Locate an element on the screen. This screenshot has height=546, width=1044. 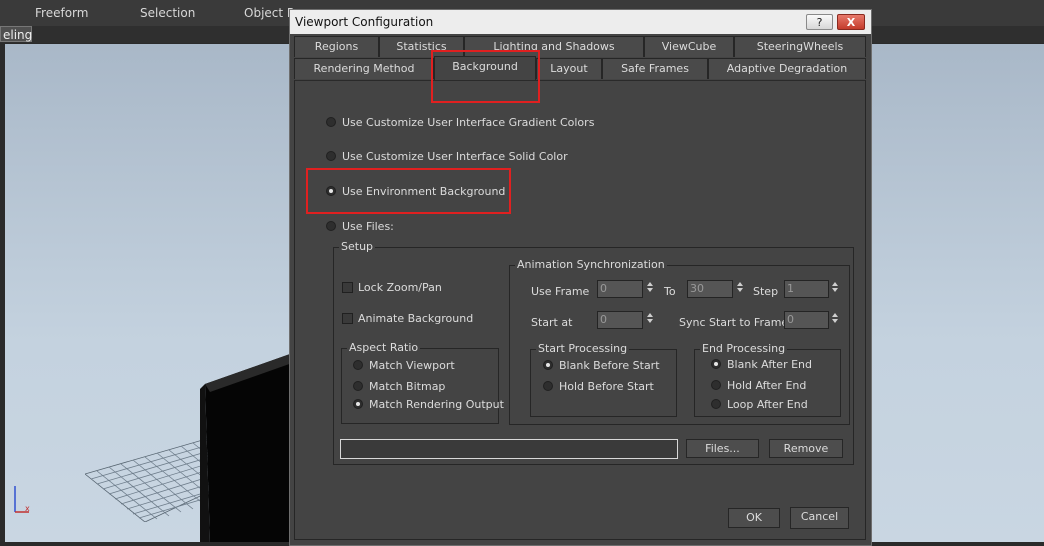
step-arrows is located at coordinates (835, 289).